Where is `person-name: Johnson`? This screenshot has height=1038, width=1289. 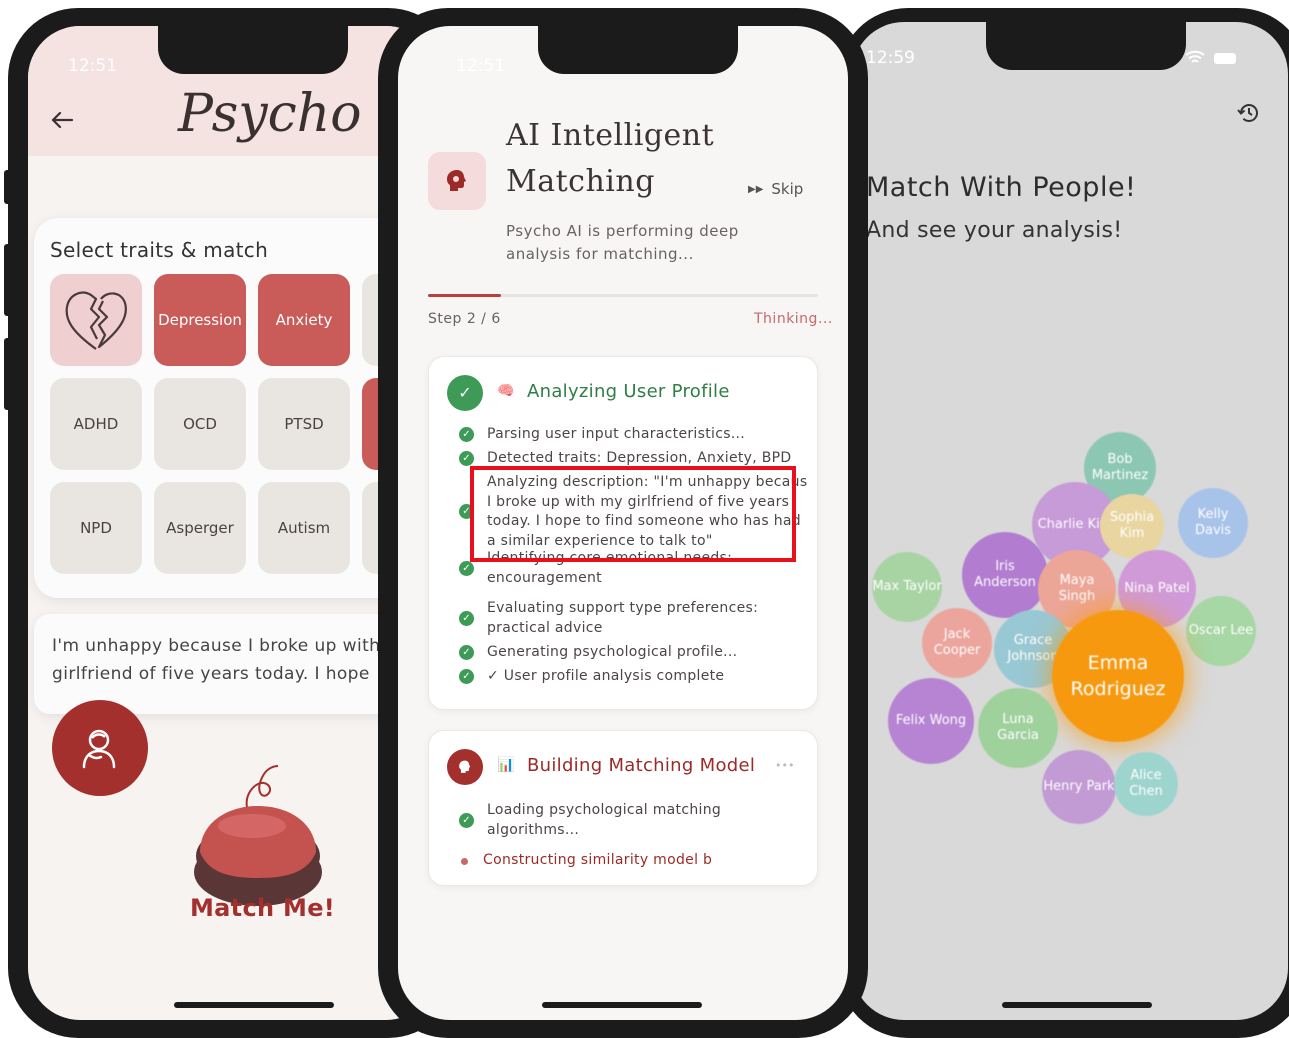 person-name: Johnson is located at coordinates (1033, 656).